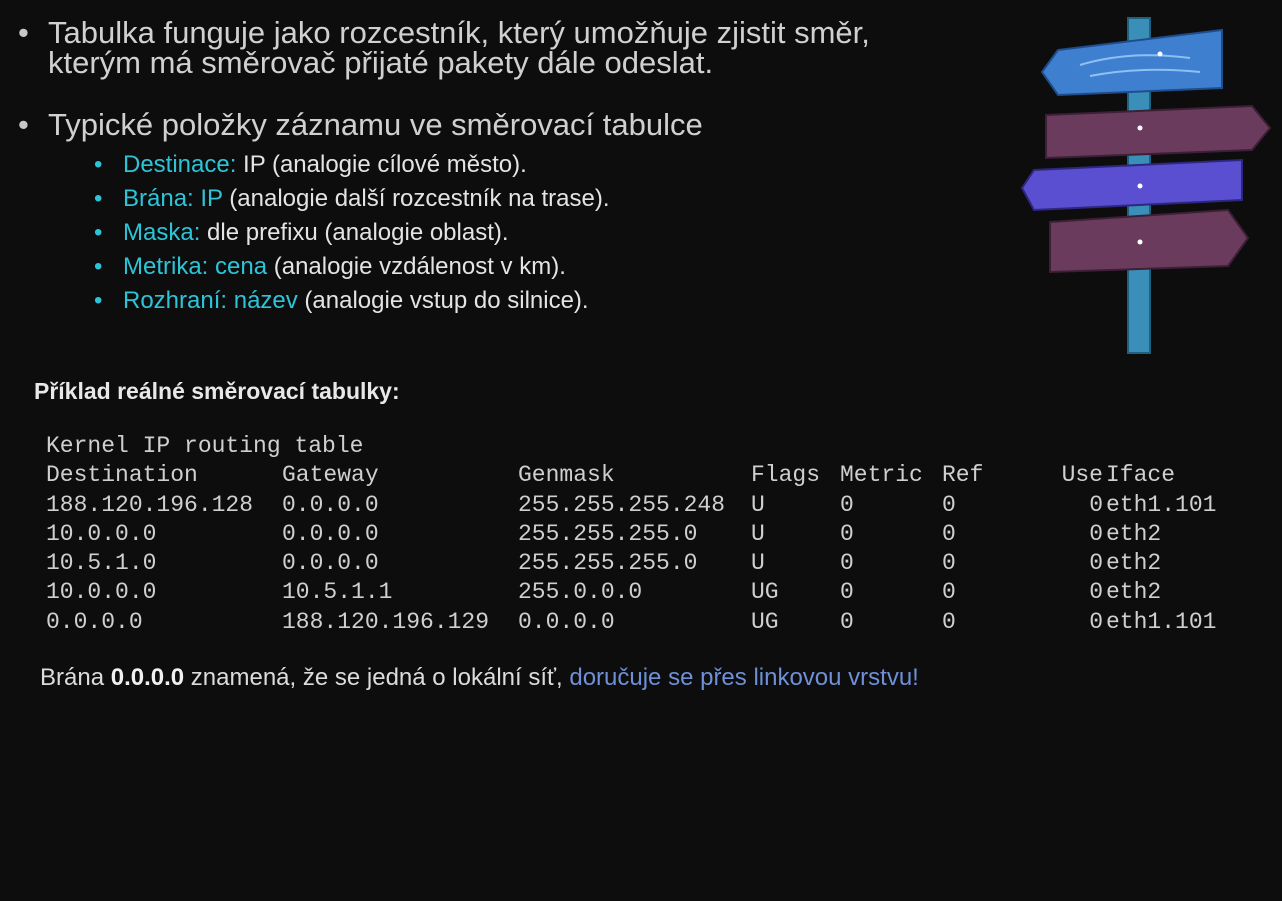 This screenshot has height=901, width=1282. What do you see at coordinates (354, 232) in the screenshot?
I see `subitem-text: dle prefixu (analogie oblast).` at bounding box center [354, 232].